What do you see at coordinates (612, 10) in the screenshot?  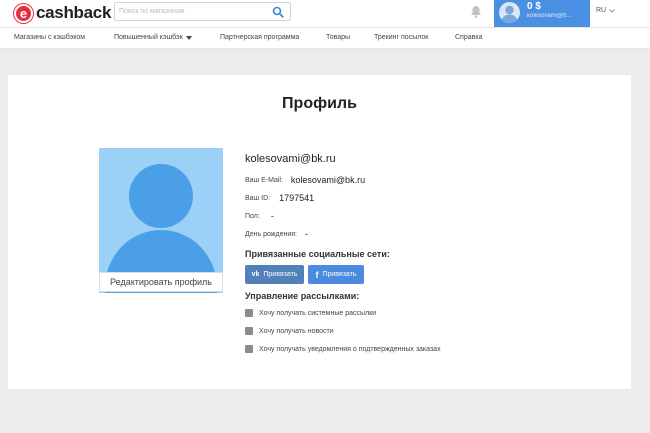 I see `chevron-down-icon` at bounding box center [612, 10].